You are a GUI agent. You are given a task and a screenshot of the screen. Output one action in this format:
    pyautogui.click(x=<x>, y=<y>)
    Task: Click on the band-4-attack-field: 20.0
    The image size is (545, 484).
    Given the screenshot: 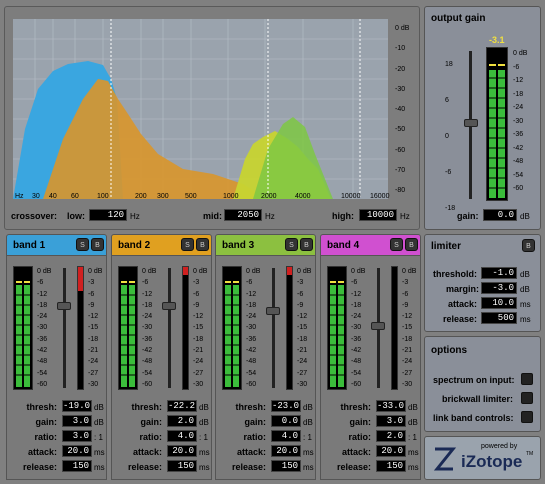 What is the action you would take?
    pyautogui.click(x=391, y=451)
    